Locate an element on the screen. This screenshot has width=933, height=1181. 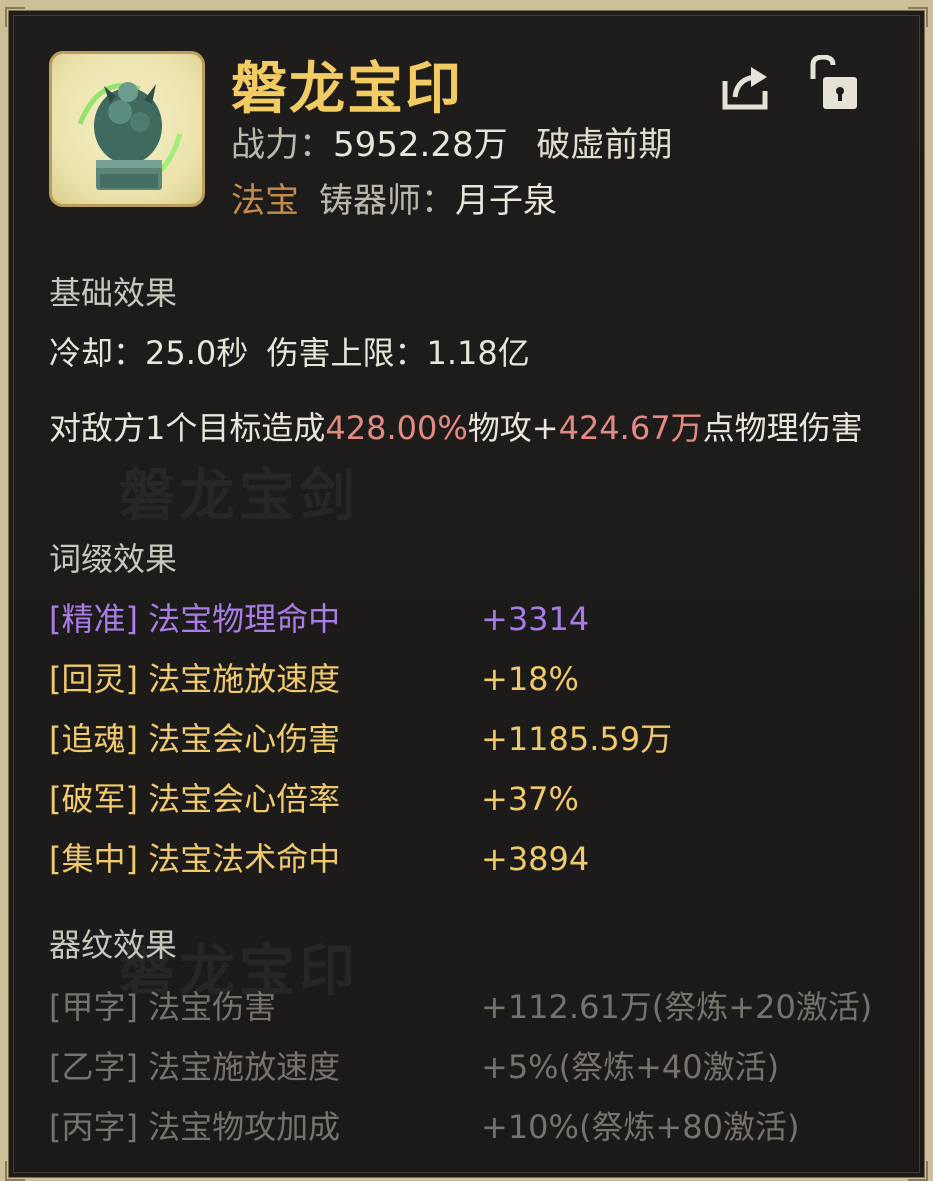
desc-text: 点物理伤害 is located at coordinates (782, 428).